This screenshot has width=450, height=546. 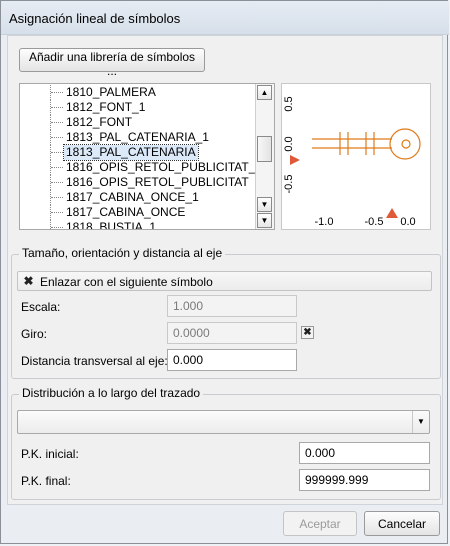 What do you see at coordinates (138, 122) in the screenshot?
I see `list-item: 1812_FONT` at bounding box center [138, 122].